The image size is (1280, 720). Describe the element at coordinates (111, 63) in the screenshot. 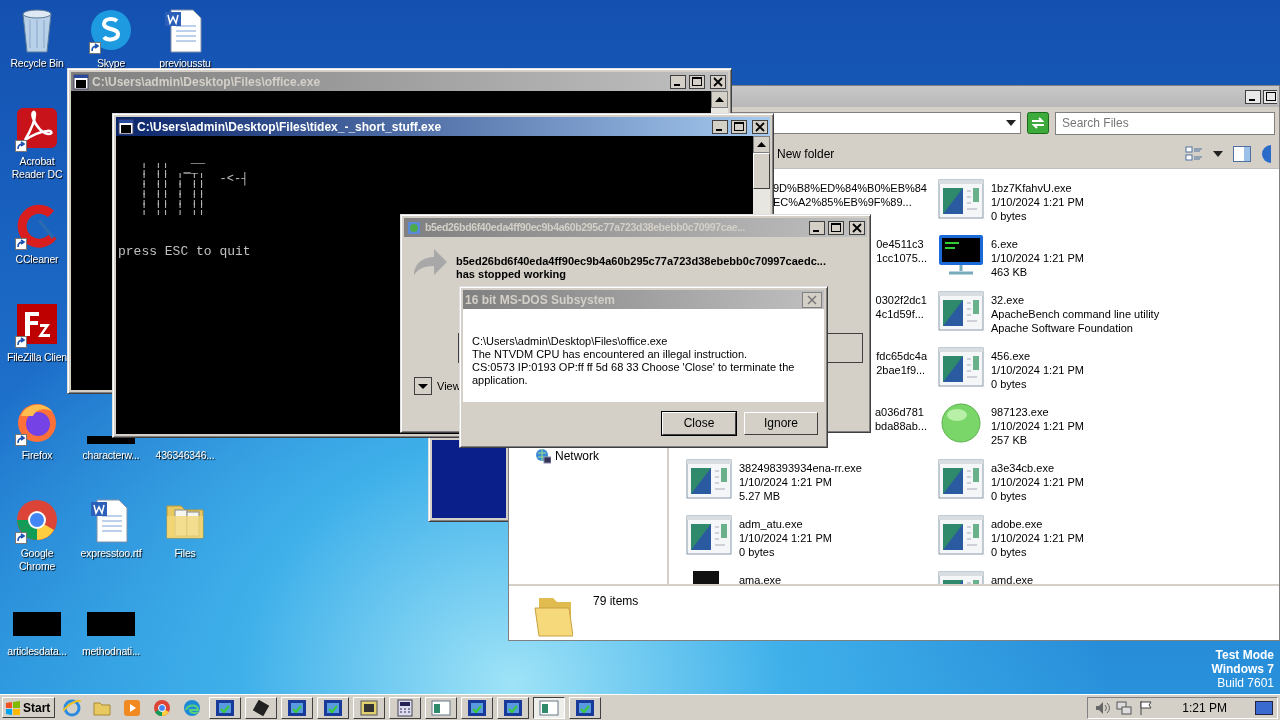

I see `icon-label: Skype` at that location.